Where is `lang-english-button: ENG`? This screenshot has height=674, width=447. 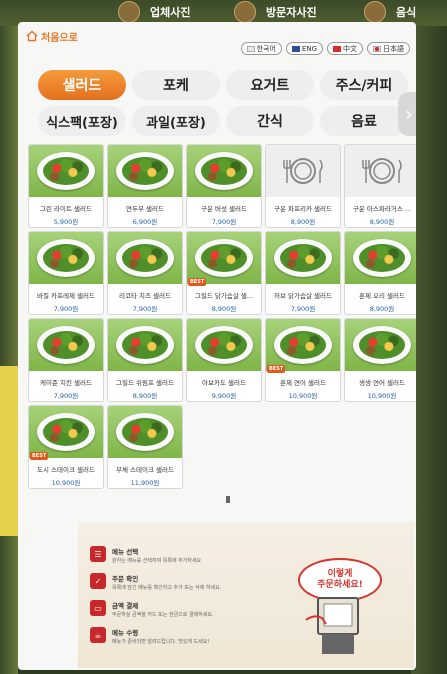
lang-english-button: ENG is located at coordinates (304, 48).